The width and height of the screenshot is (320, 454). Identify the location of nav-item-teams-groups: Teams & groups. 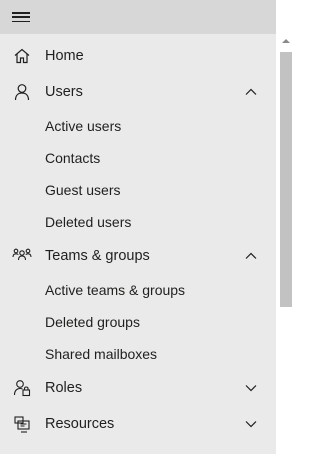
(138, 256).